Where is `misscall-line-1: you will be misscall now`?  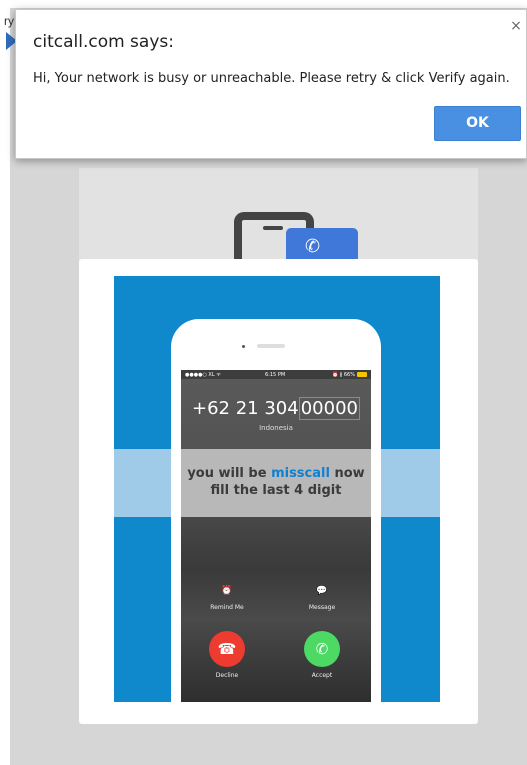 misscall-line-1: you will be misscall now is located at coordinates (276, 473).